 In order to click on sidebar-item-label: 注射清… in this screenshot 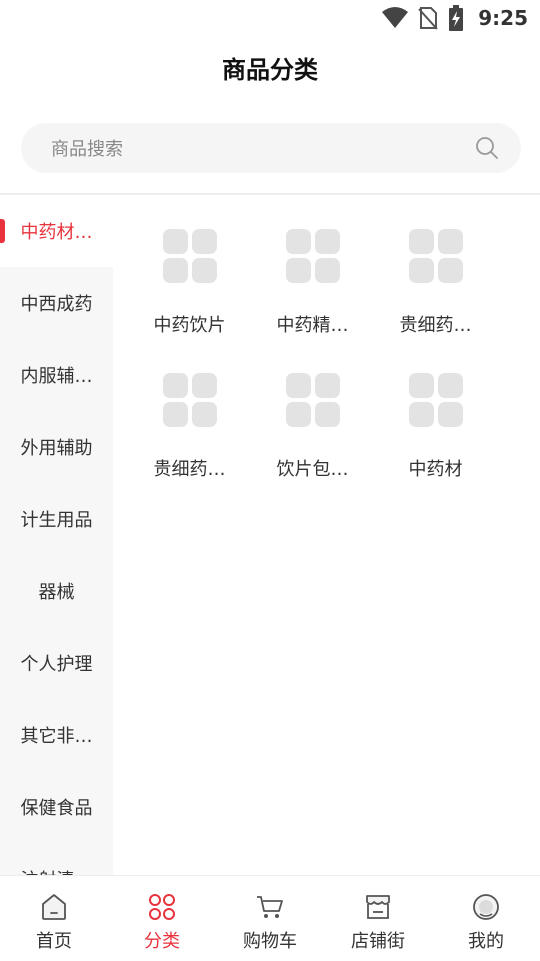, I will do `click(57, 870)`.